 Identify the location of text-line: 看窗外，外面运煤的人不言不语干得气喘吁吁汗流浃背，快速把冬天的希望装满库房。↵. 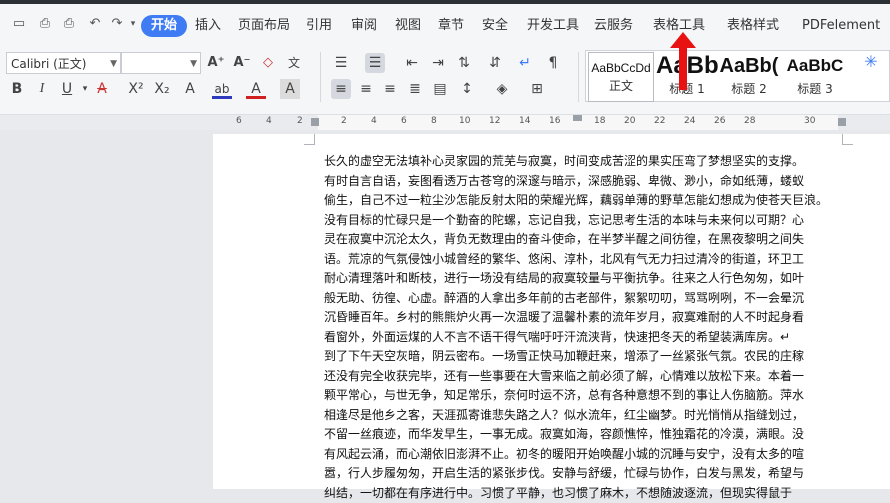
(580, 338).